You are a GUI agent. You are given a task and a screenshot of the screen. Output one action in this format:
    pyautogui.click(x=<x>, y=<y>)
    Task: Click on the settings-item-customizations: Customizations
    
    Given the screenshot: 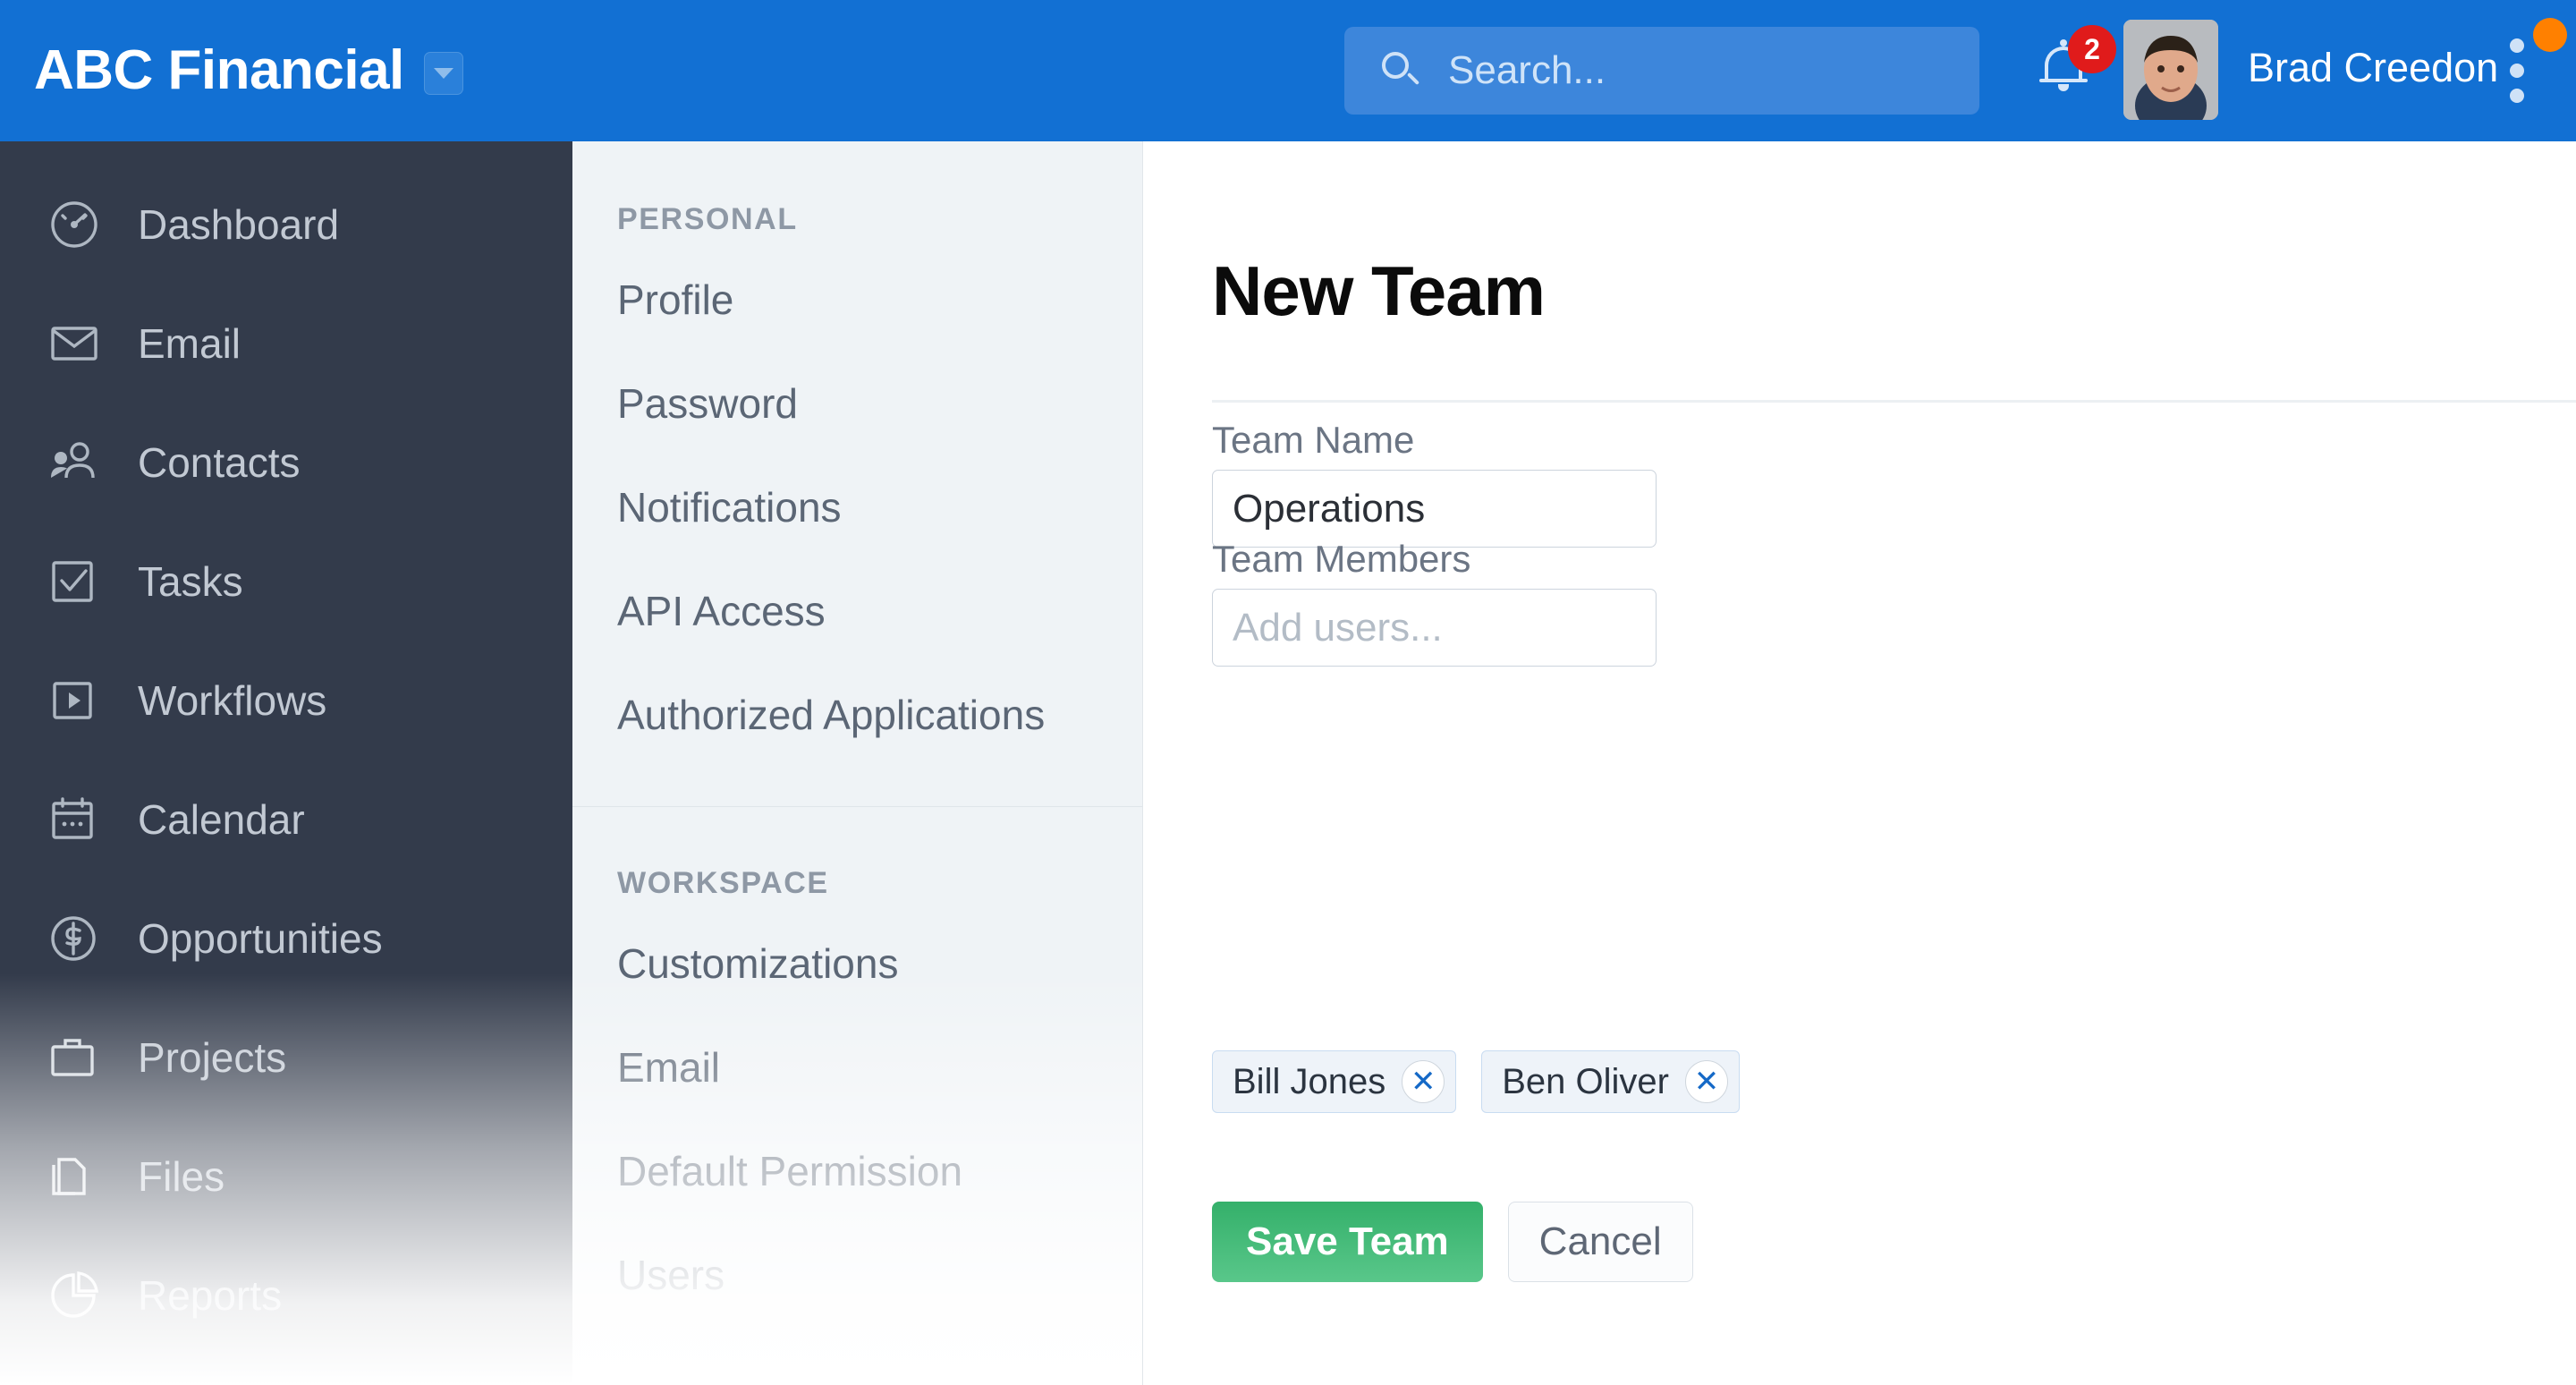 What is the action you would take?
    pyautogui.click(x=857, y=963)
    